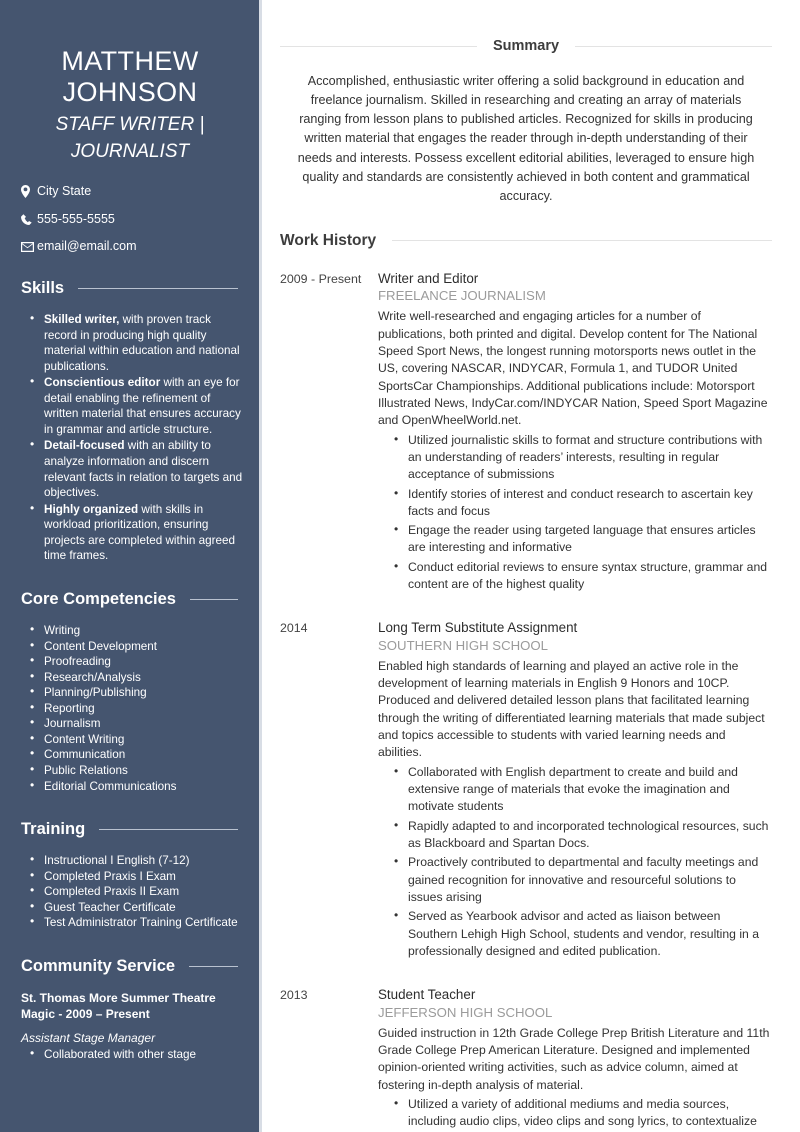  Describe the element at coordinates (137, 754) in the screenshot. I see `list-item: Communication` at that location.